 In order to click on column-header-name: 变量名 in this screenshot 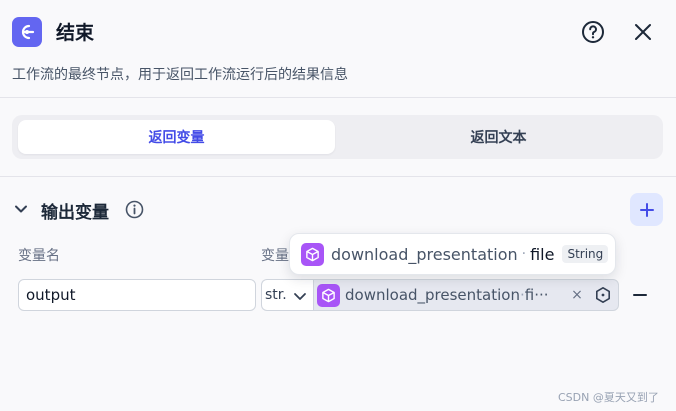, I will do `click(39, 256)`.